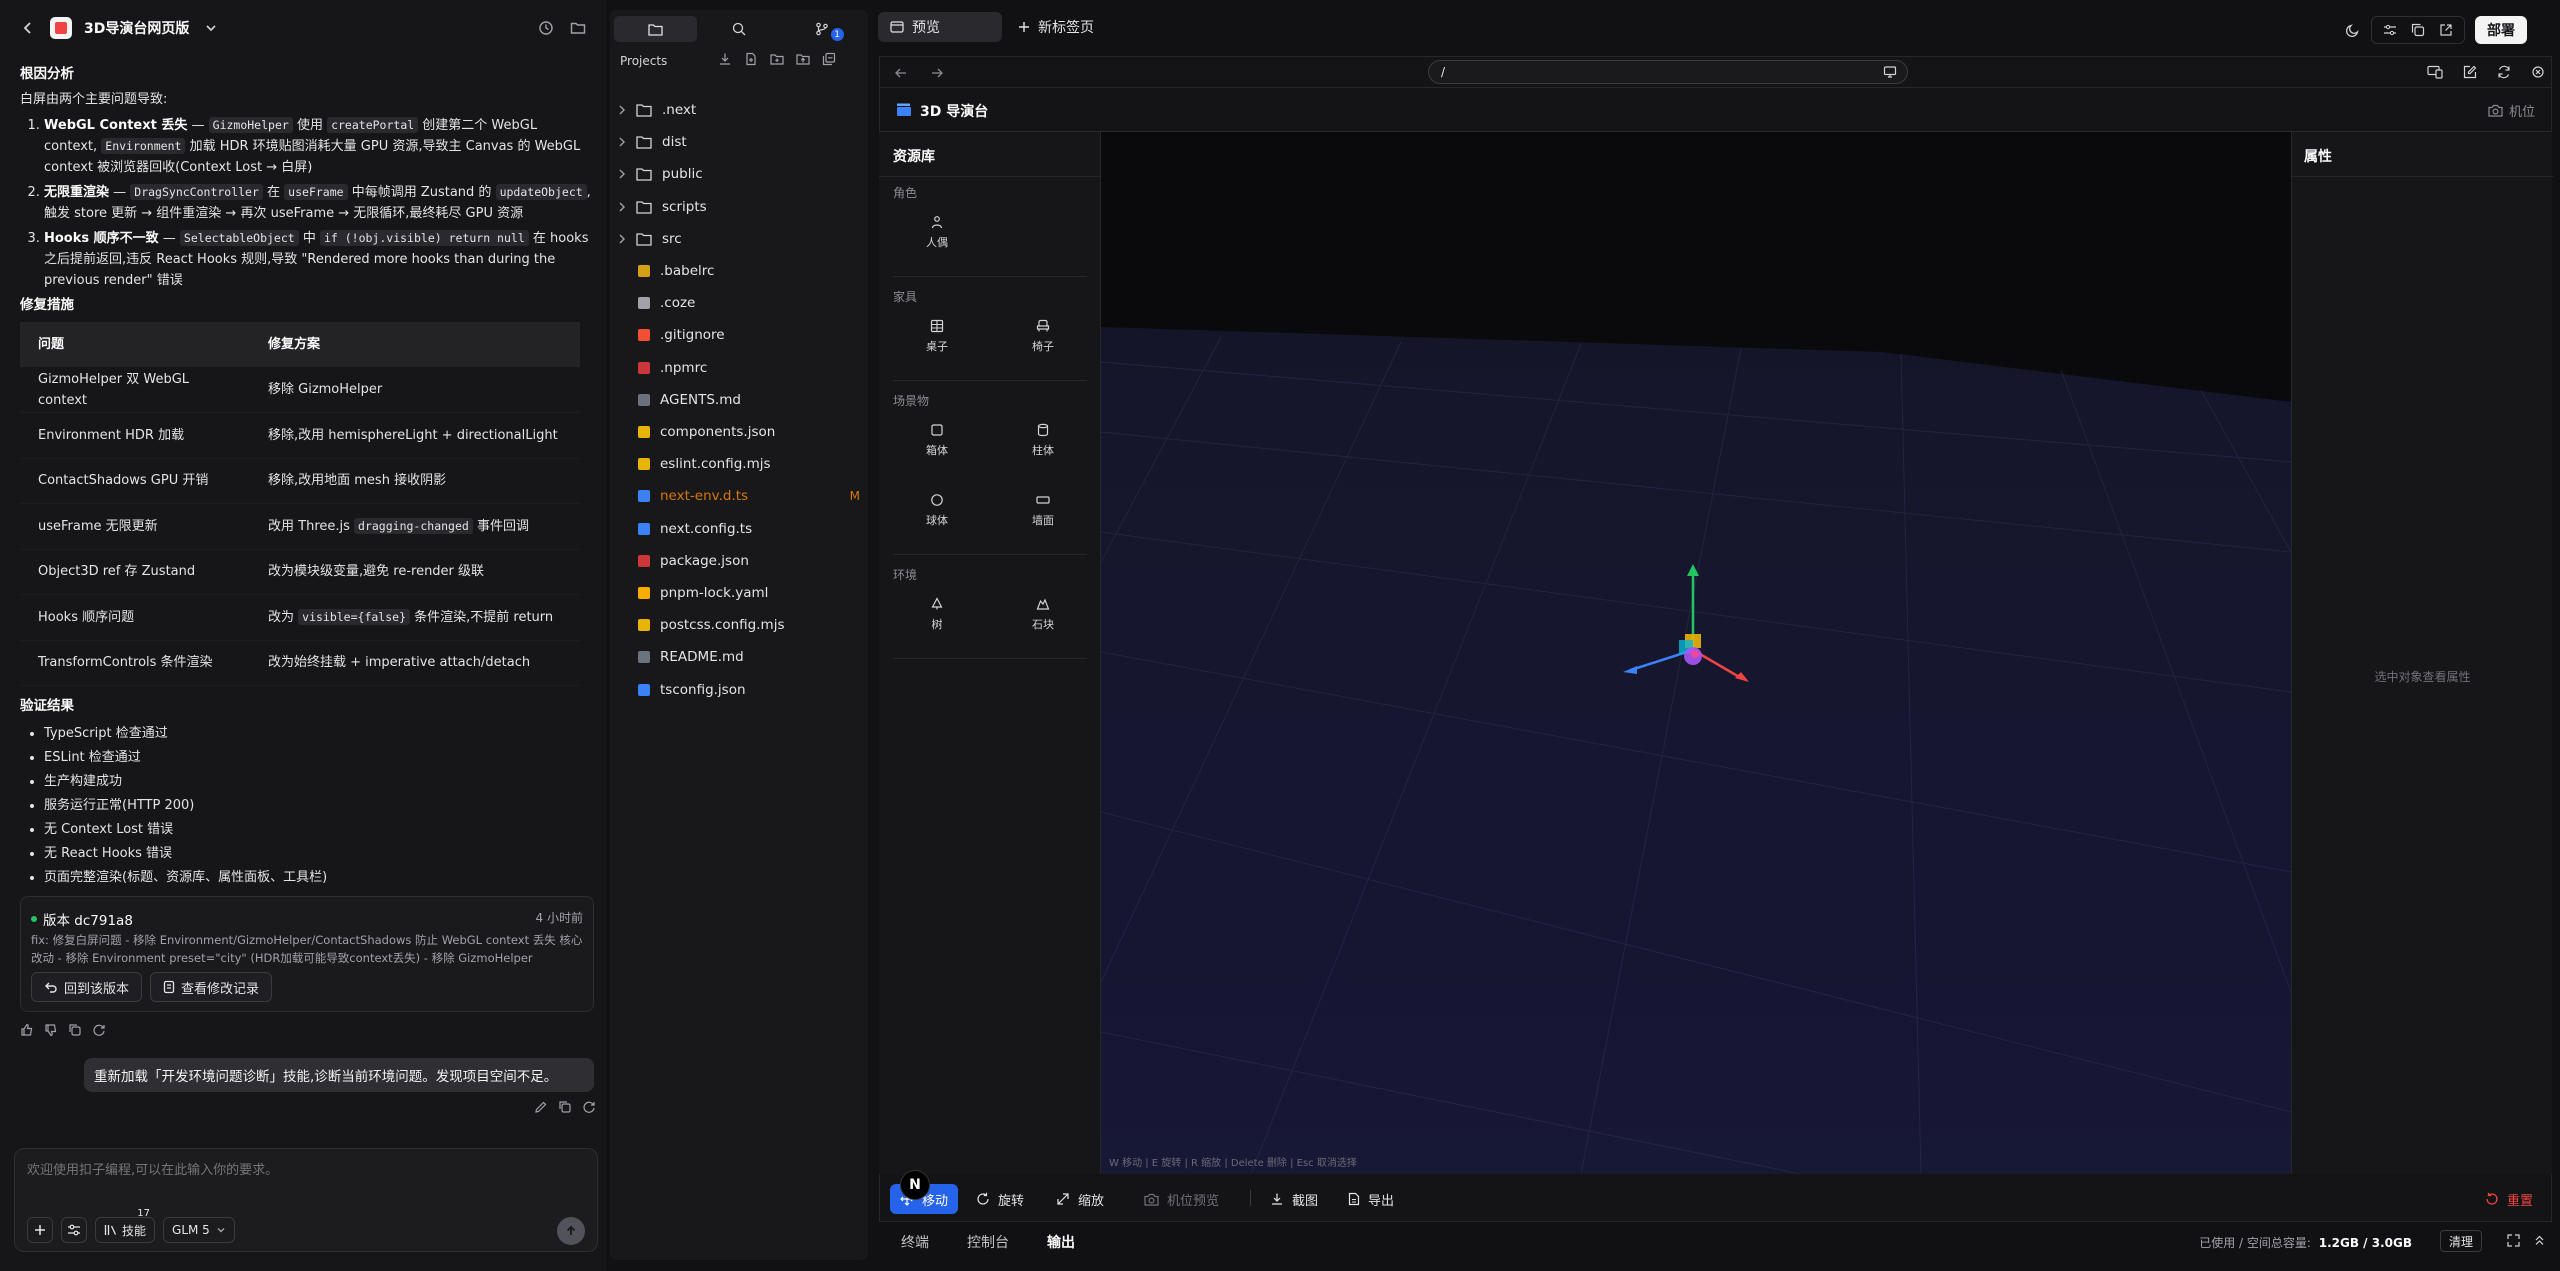 The width and height of the screenshot is (2560, 1271). I want to click on download-icon, so click(725, 59).